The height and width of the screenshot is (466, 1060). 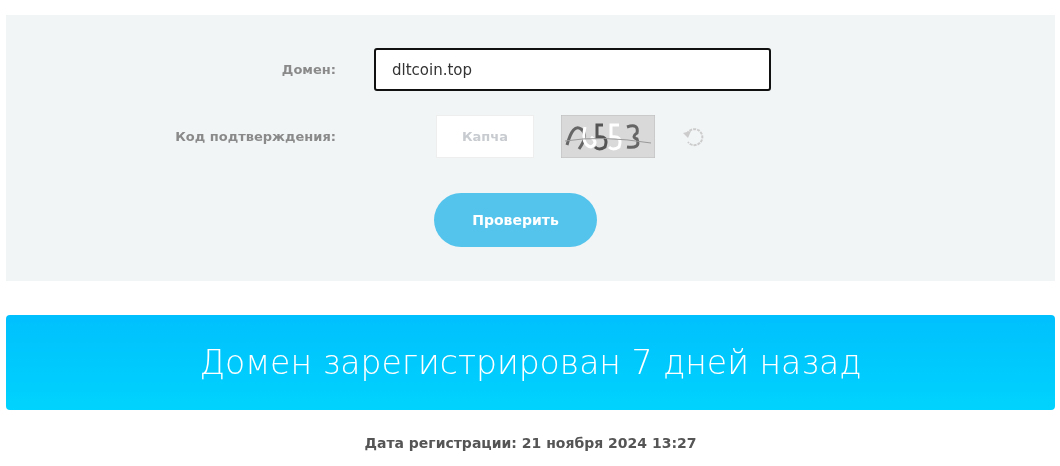 What do you see at coordinates (530, 362) in the screenshot?
I see `result-message: Домен зарегистрирован 7 дней назад` at bounding box center [530, 362].